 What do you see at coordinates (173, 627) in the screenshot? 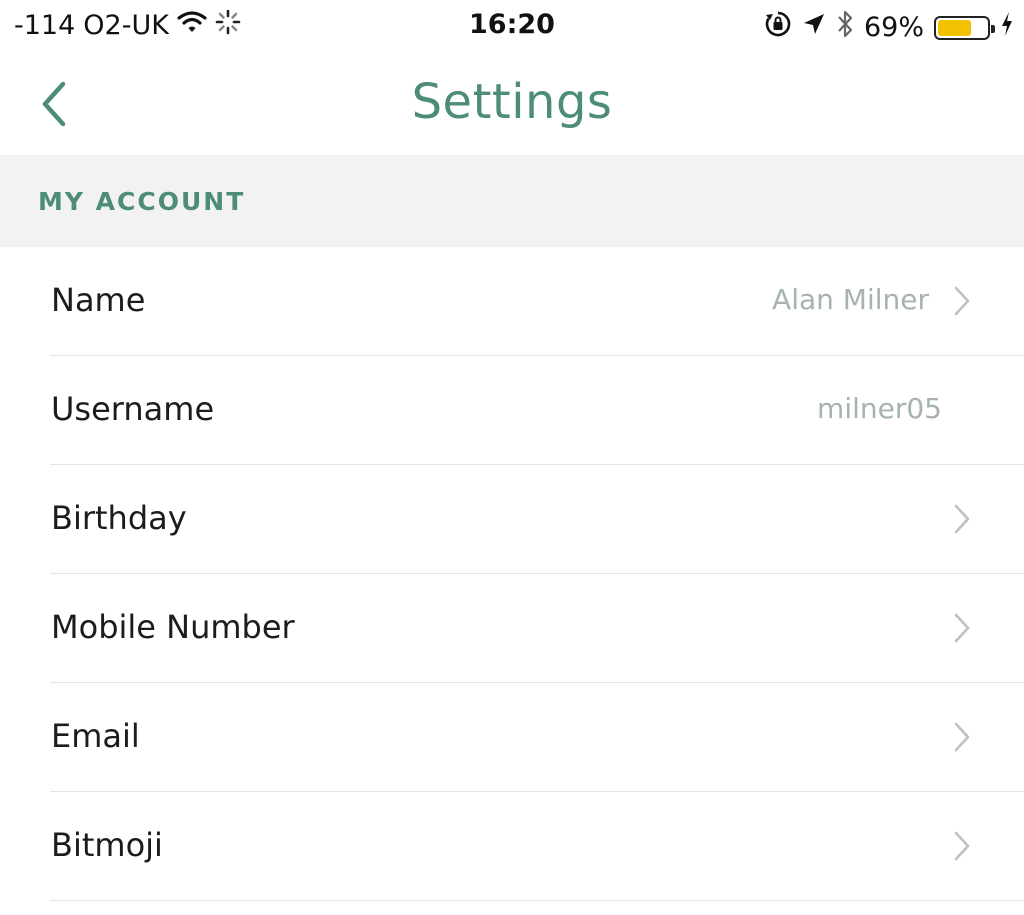
I see `row-label: Mobile Number` at bounding box center [173, 627].